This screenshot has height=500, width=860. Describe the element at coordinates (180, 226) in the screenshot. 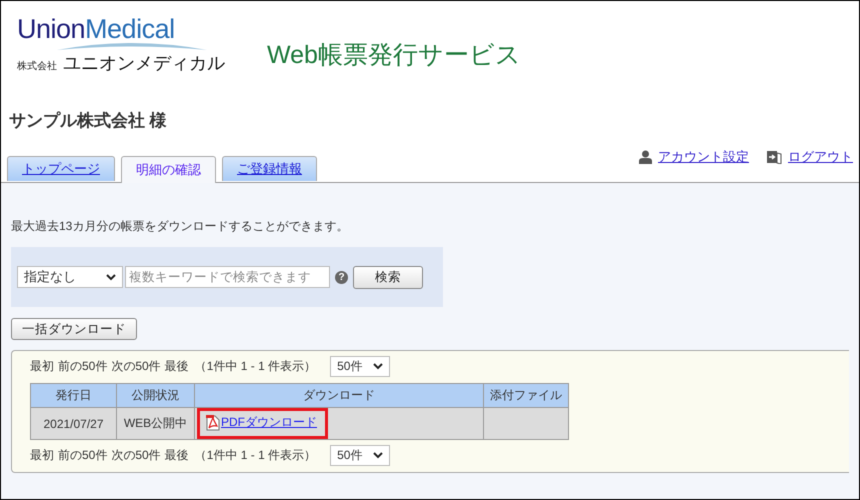

I see `notice-text: 最大過去13カ月分の帳票をダウンロードすることができます。` at that location.